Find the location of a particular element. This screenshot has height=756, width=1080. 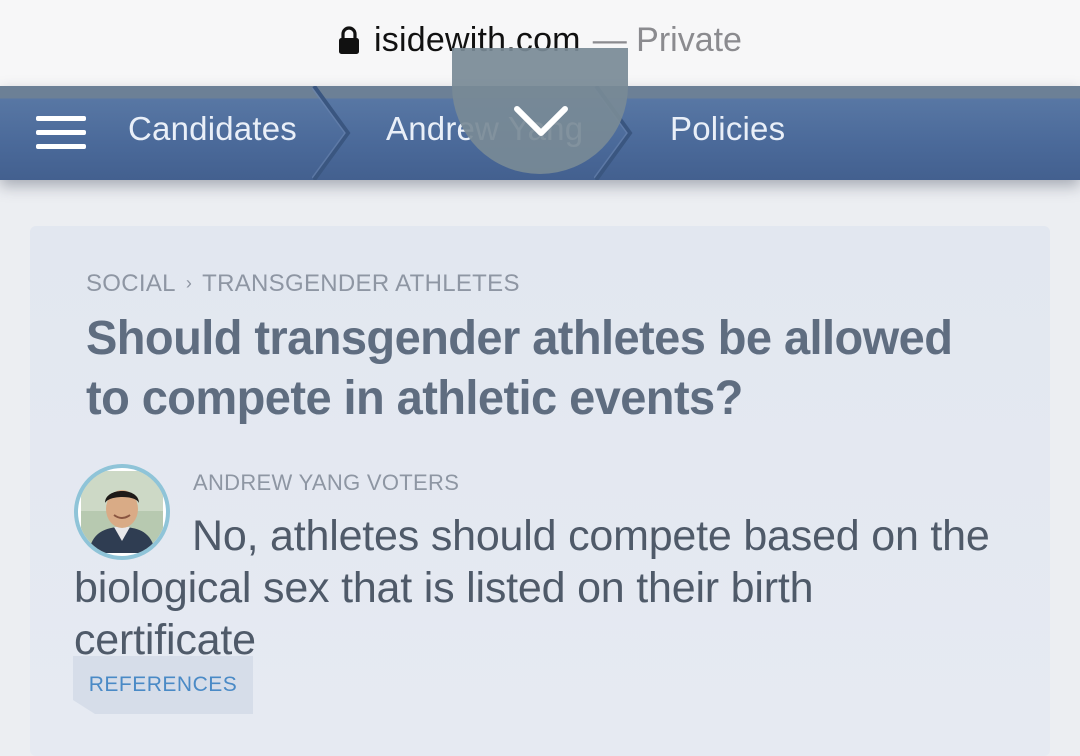

breadcrumb-category: SOCIAL is located at coordinates (131, 283).